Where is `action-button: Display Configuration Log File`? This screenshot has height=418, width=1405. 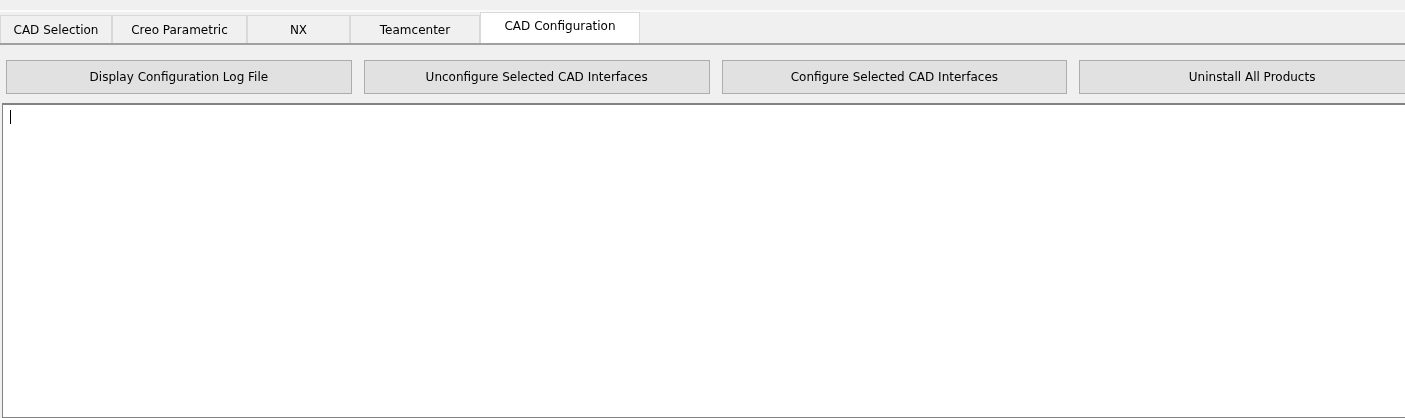
action-button: Display Configuration Log File is located at coordinates (179, 77).